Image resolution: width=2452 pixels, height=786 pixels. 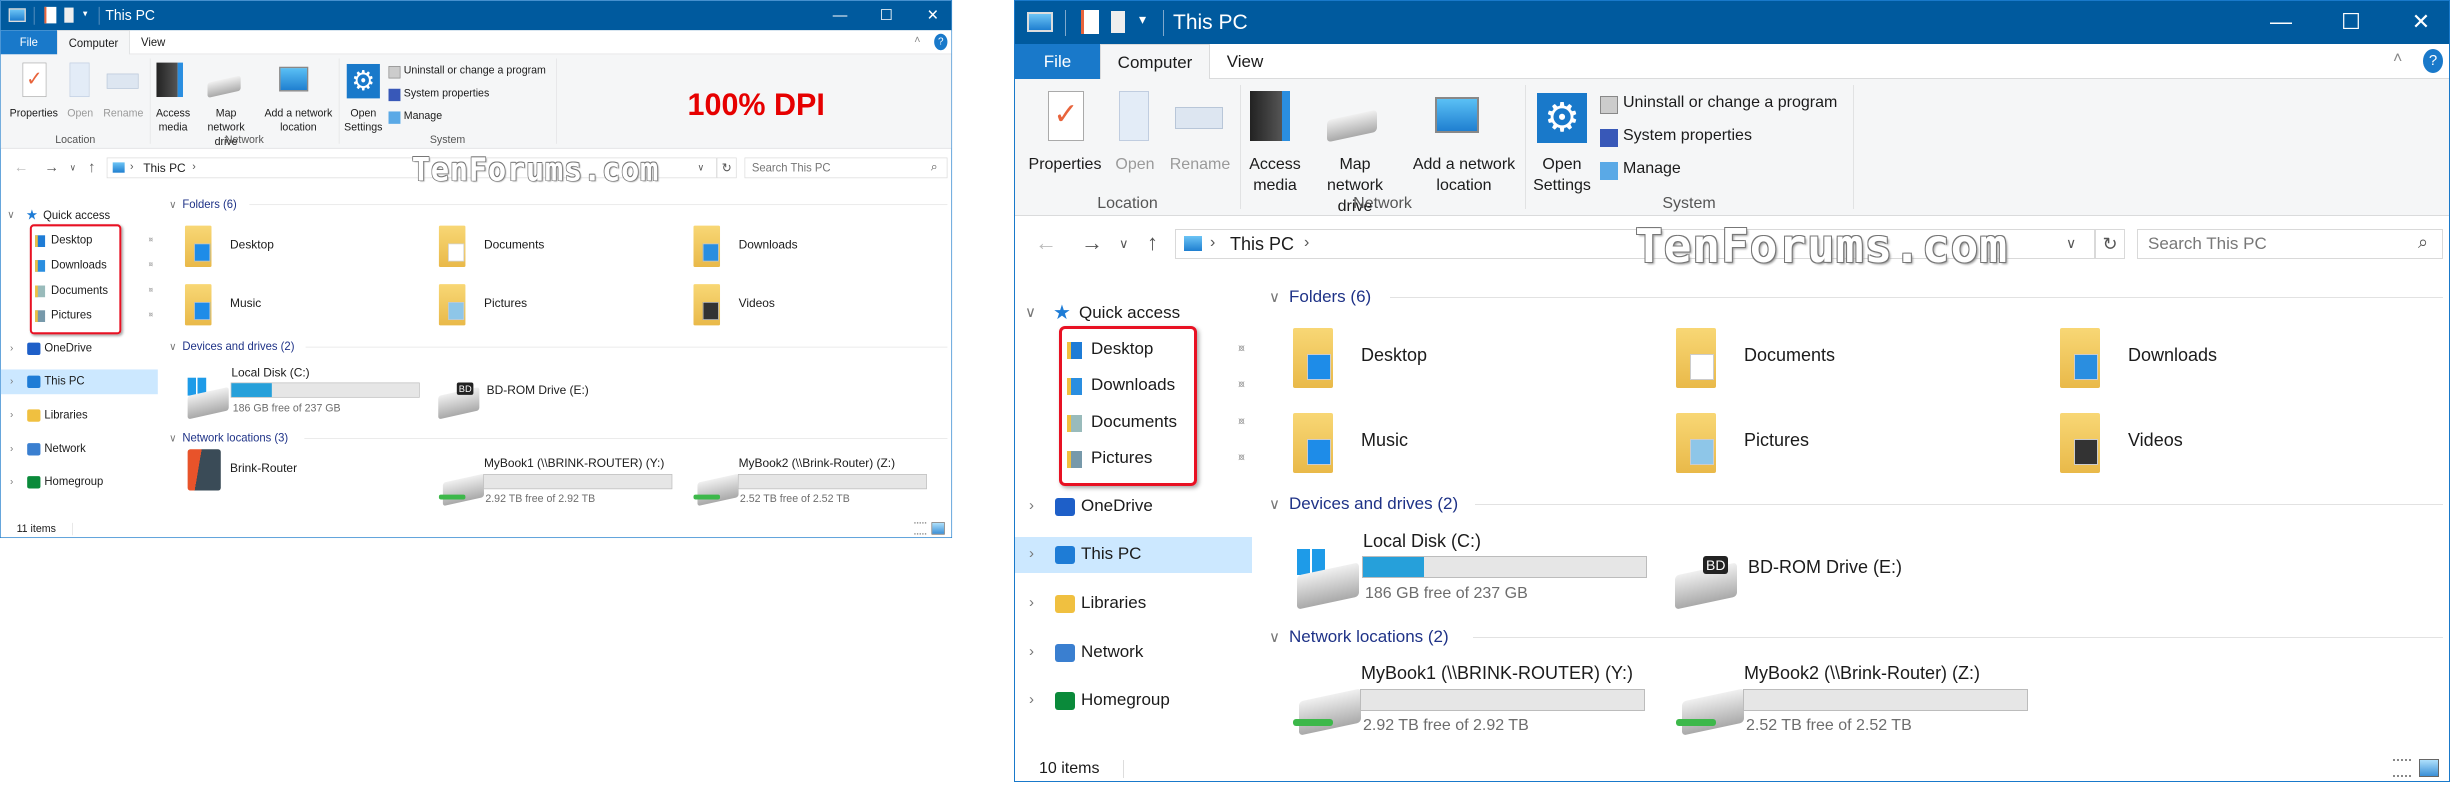 I want to click on properties-button: Properties, so click(x=33, y=113).